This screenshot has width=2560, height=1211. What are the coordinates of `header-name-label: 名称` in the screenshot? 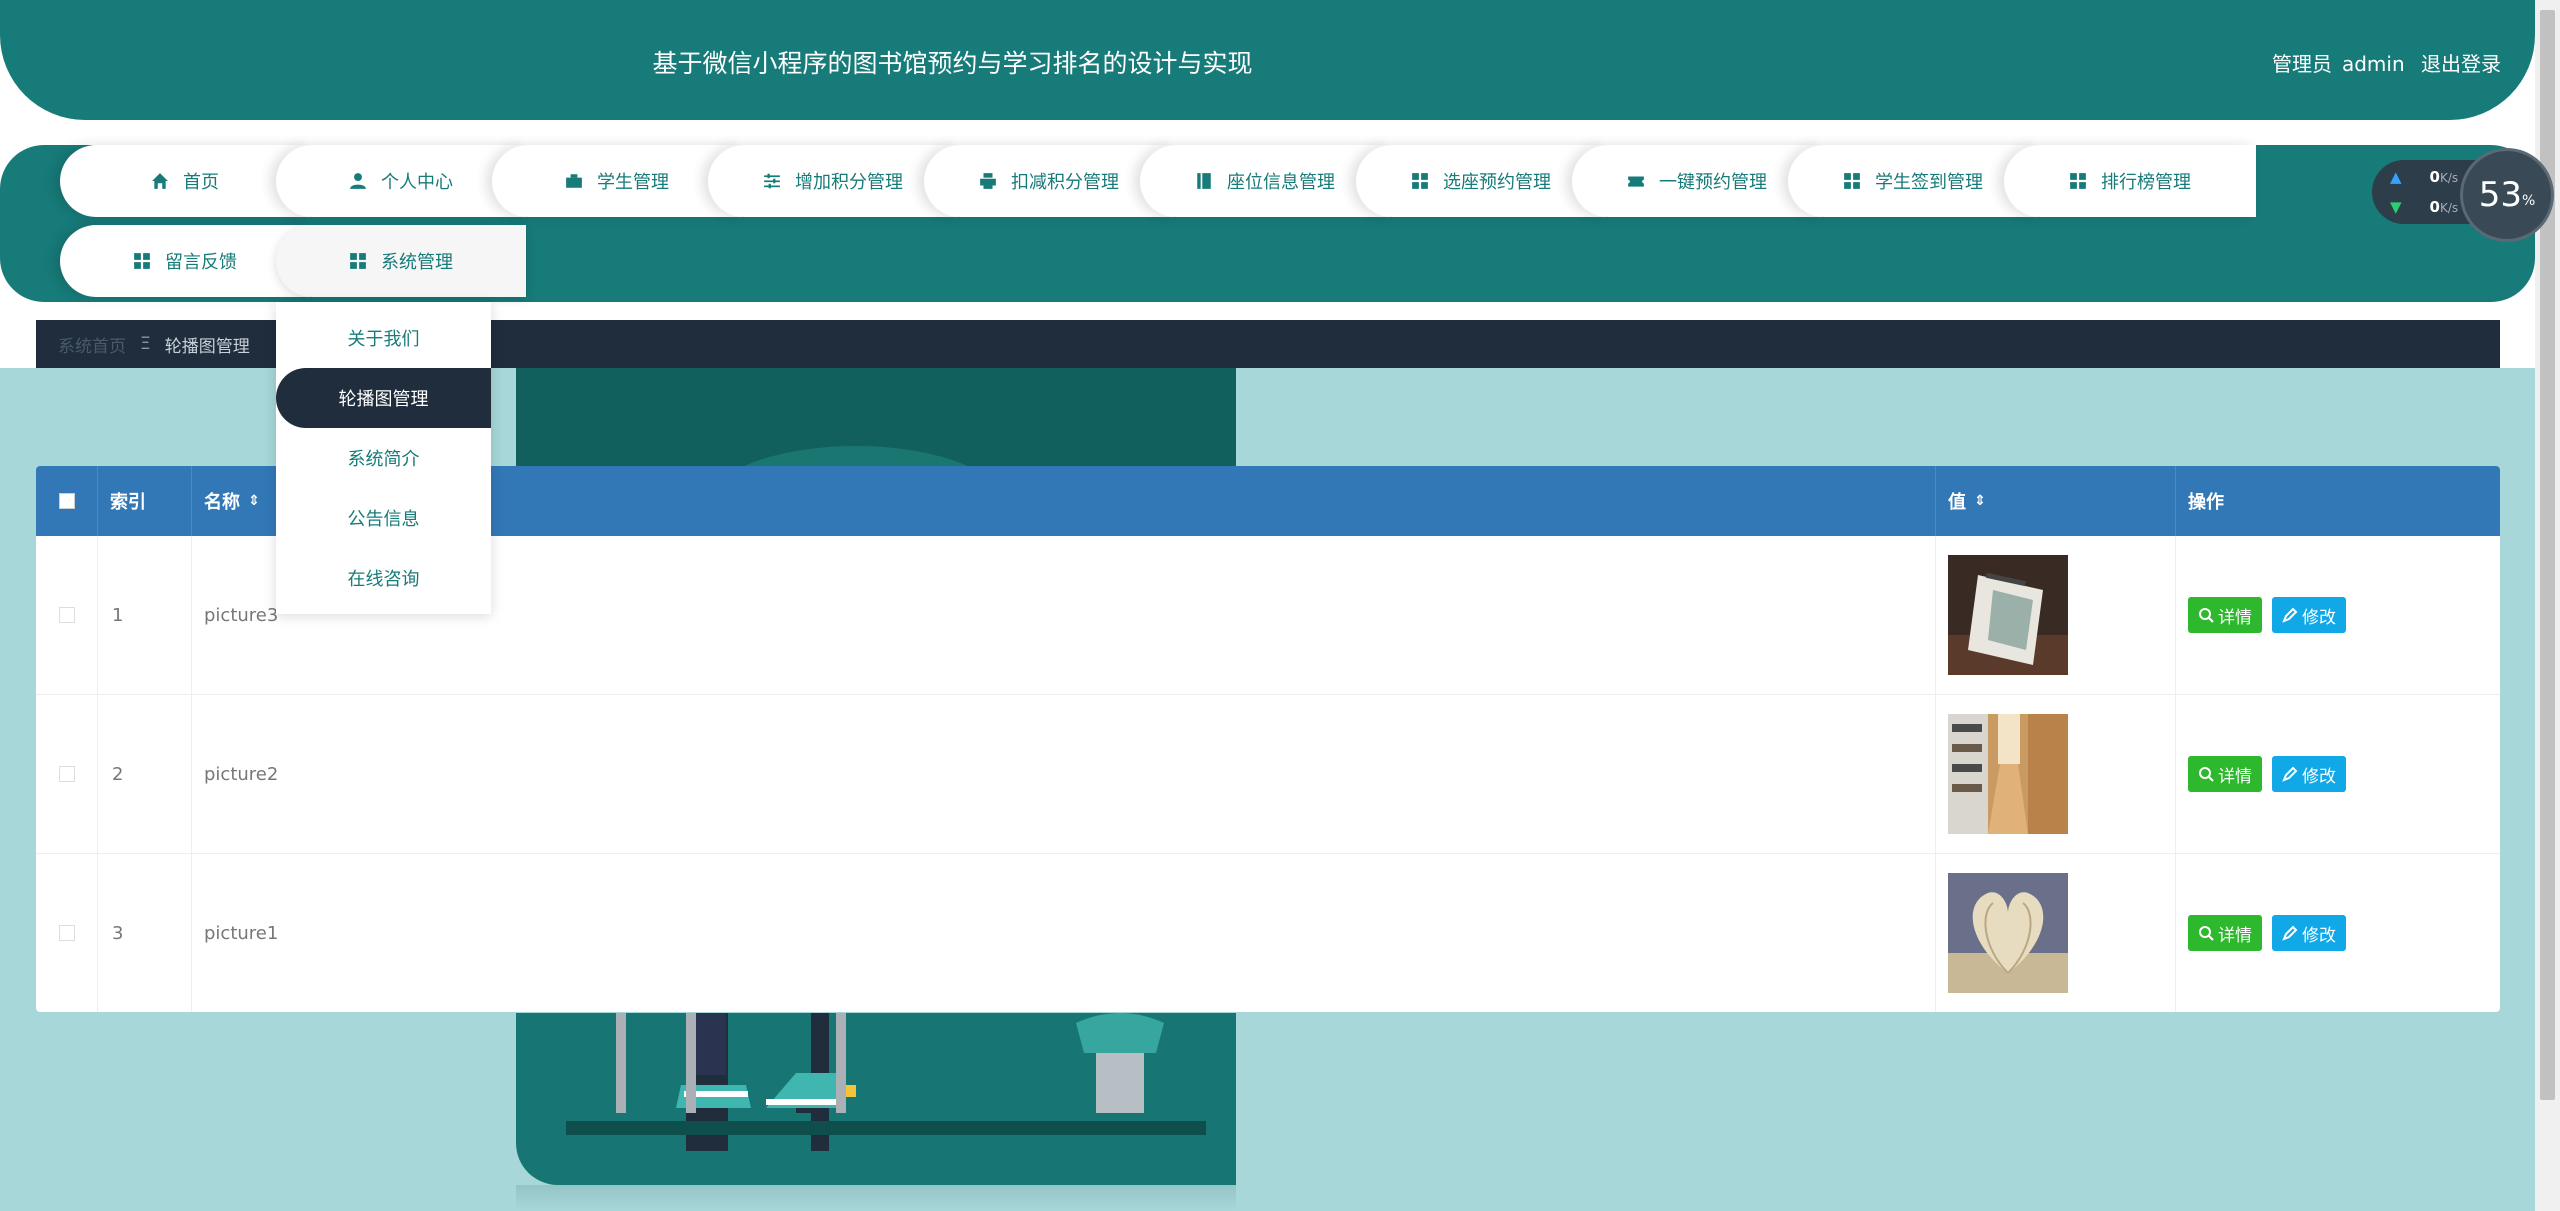 It's located at (222, 502).